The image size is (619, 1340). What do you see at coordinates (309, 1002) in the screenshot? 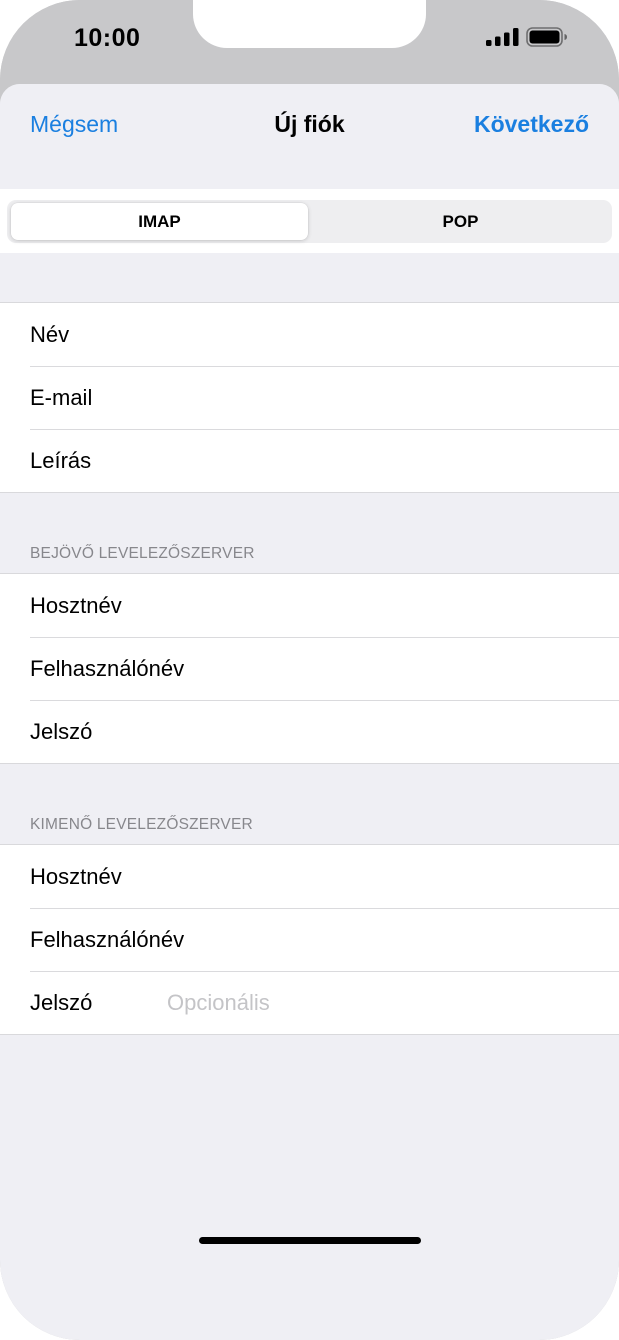
I see `outgoing-password-field: Jelszó Opcionális` at bounding box center [309, 1002].